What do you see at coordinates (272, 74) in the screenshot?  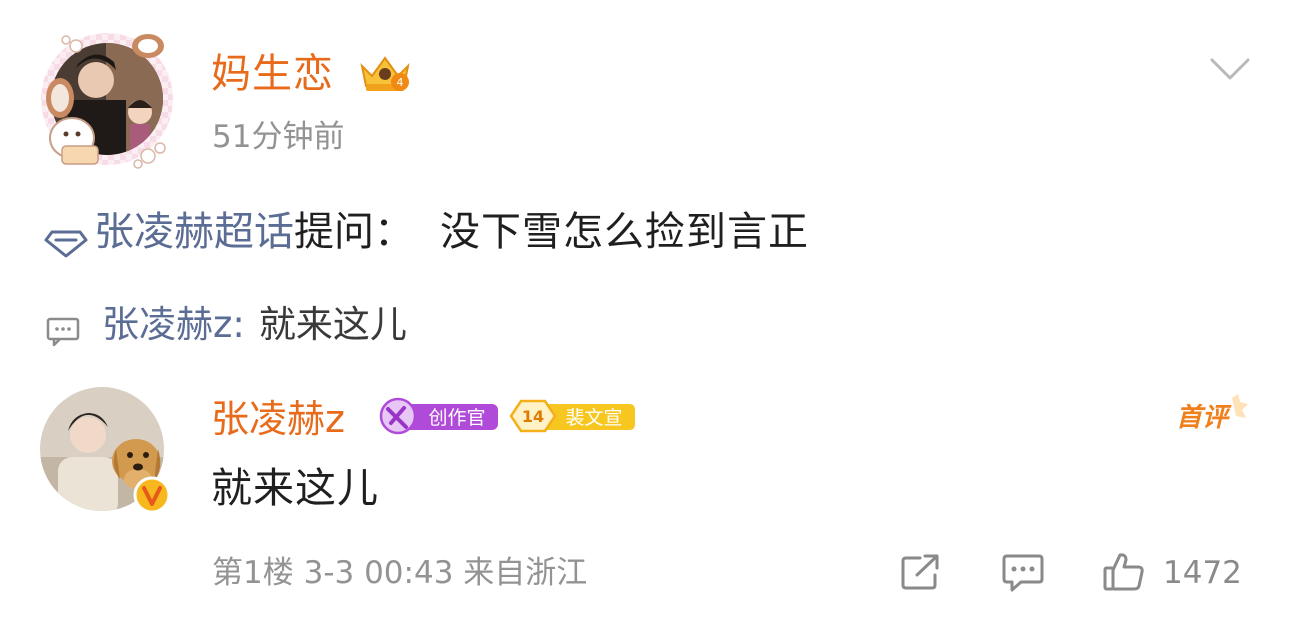 I see `author-name: 妈生恋` at bounding box center [272, 74].